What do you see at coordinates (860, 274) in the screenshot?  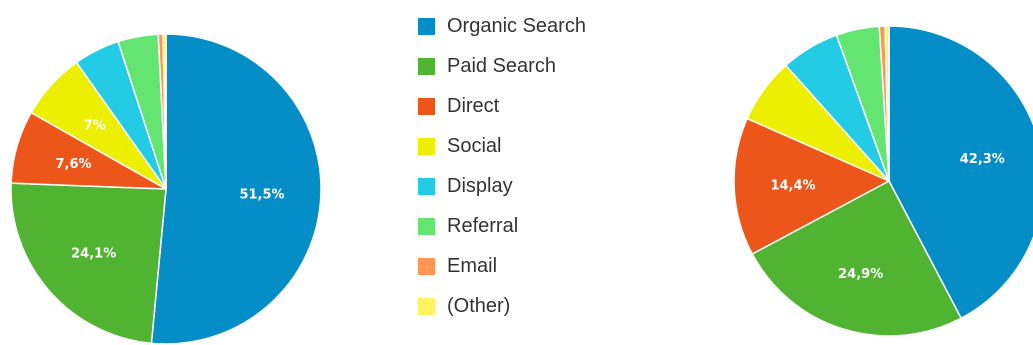 I see `right-pie-data-label-paid-search: 24,9%` at bounding box center [860, 274].